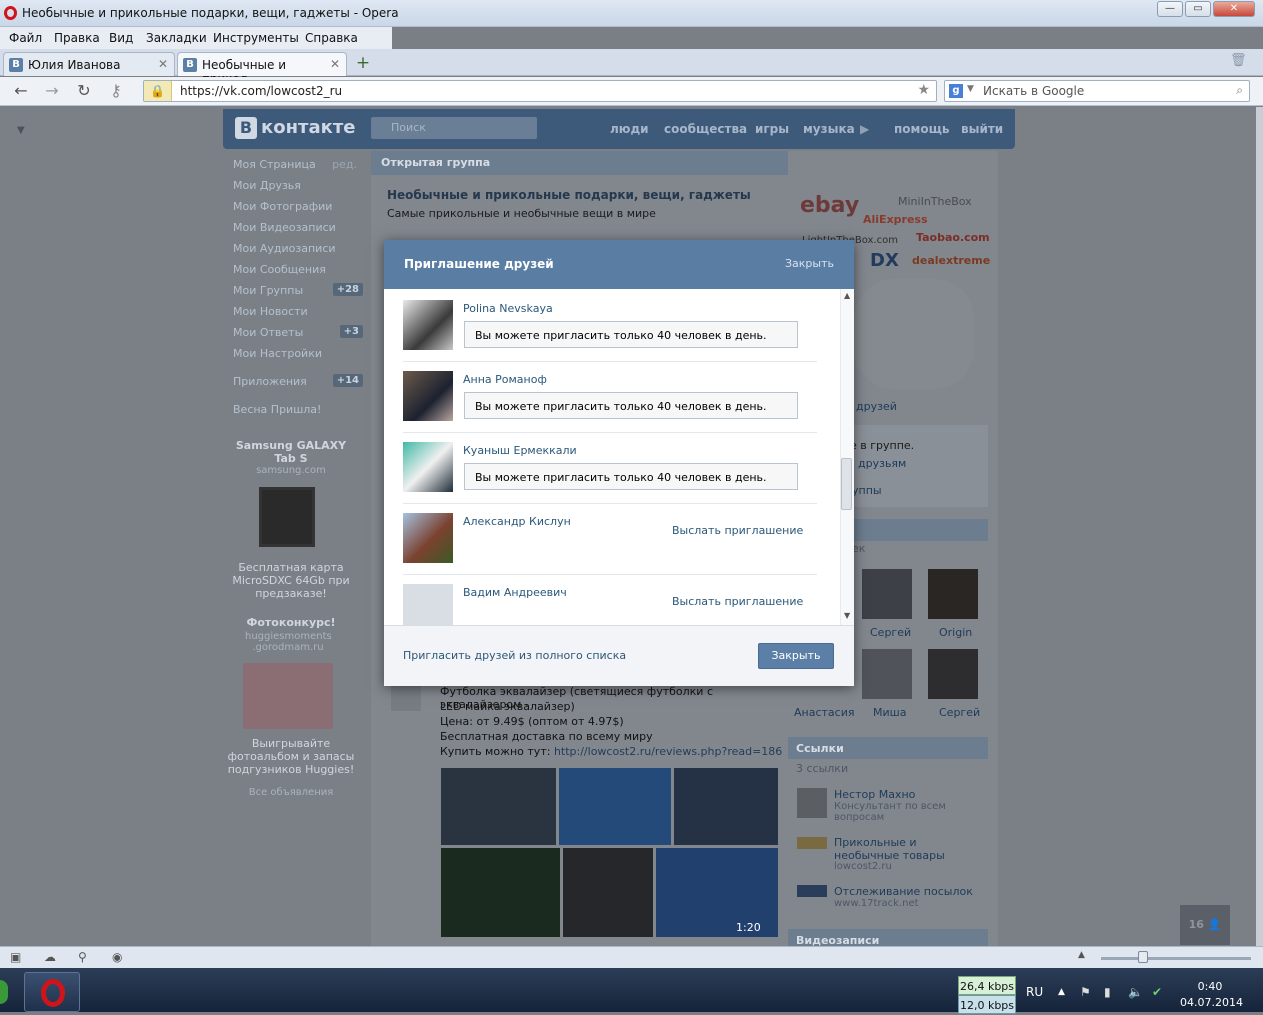  Describe the element at coordinates (288, 696) in the screenshot. I see `huggies-image` at that location.